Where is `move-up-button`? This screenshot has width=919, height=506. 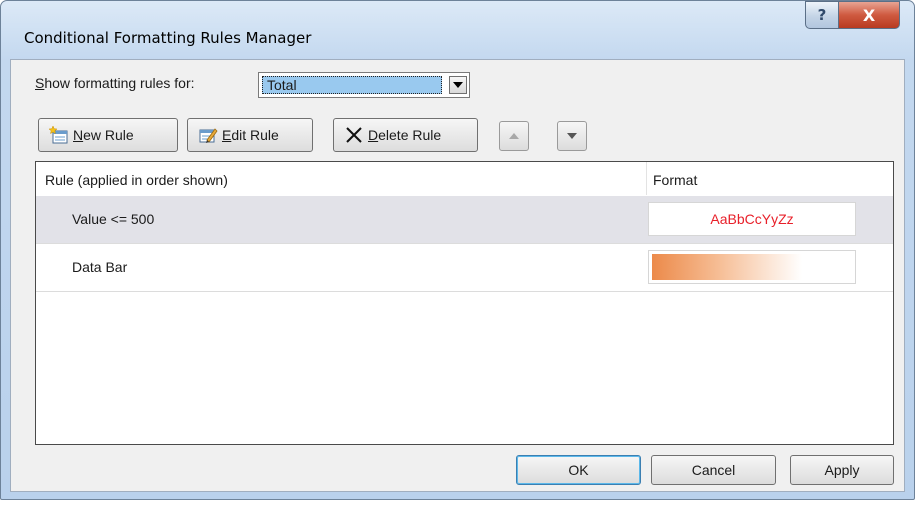
move-up-button is located at coordinates (514, 136).